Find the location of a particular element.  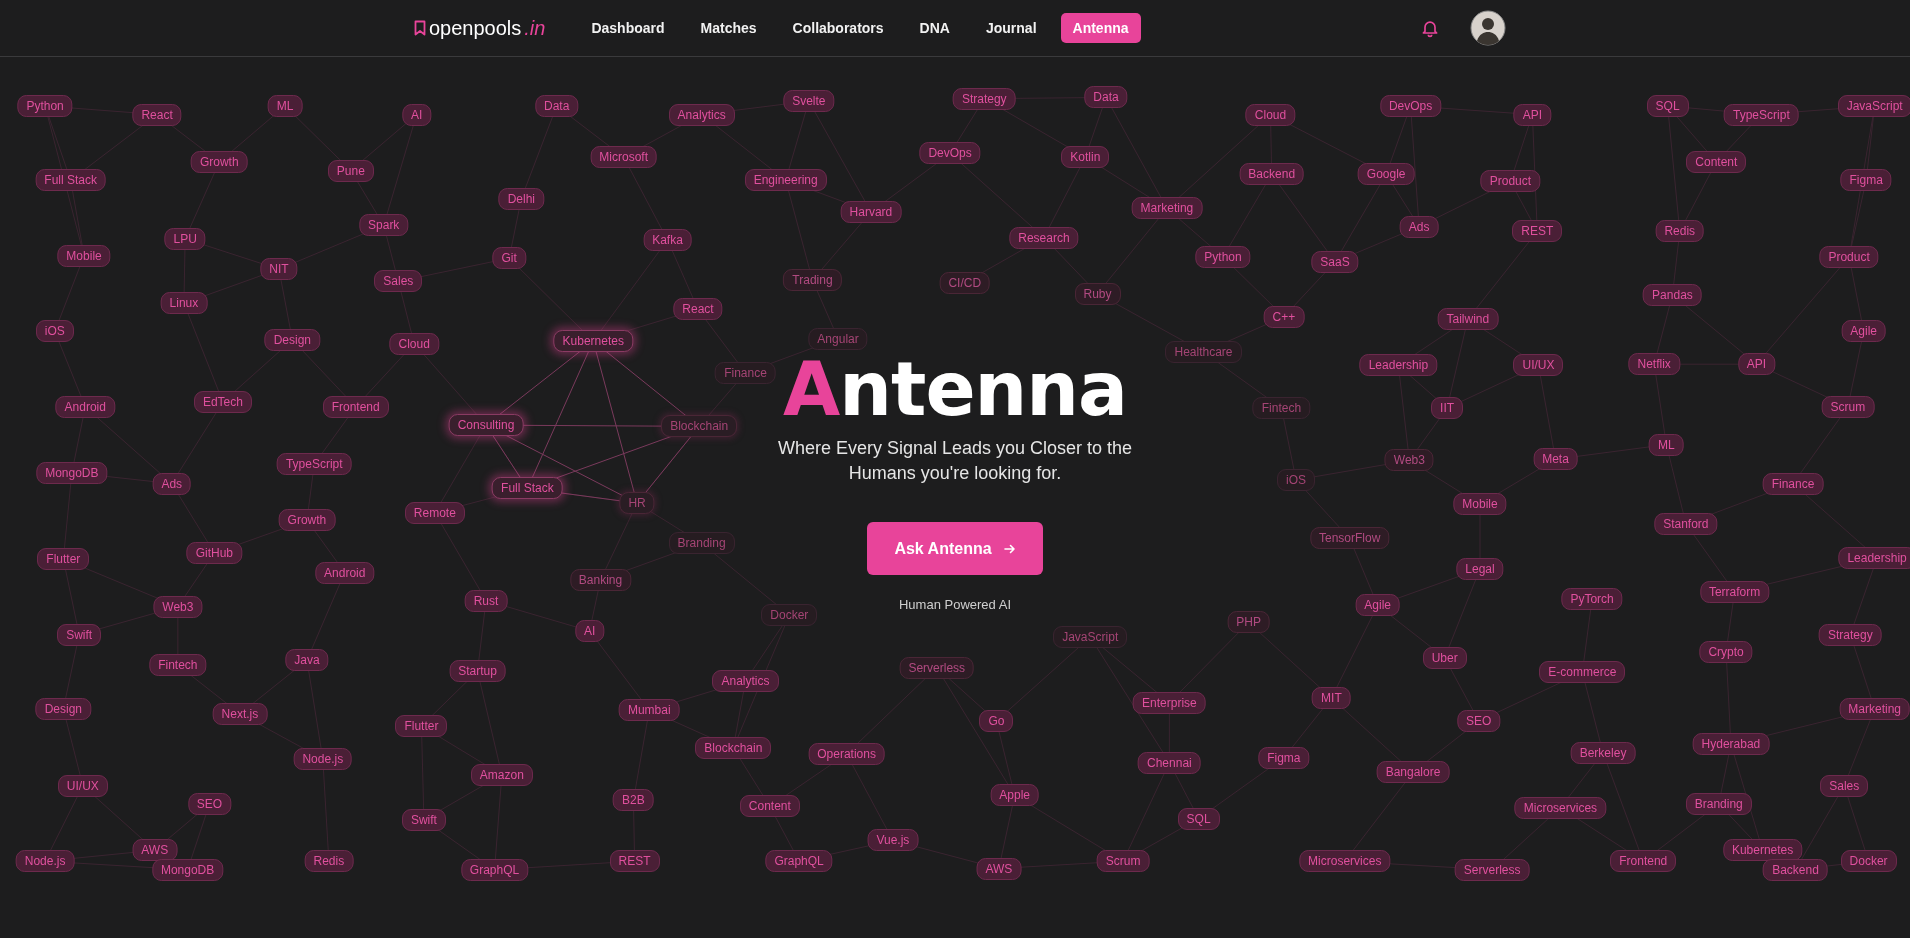

skill-tag: Go is located at coordinates (996, 721).